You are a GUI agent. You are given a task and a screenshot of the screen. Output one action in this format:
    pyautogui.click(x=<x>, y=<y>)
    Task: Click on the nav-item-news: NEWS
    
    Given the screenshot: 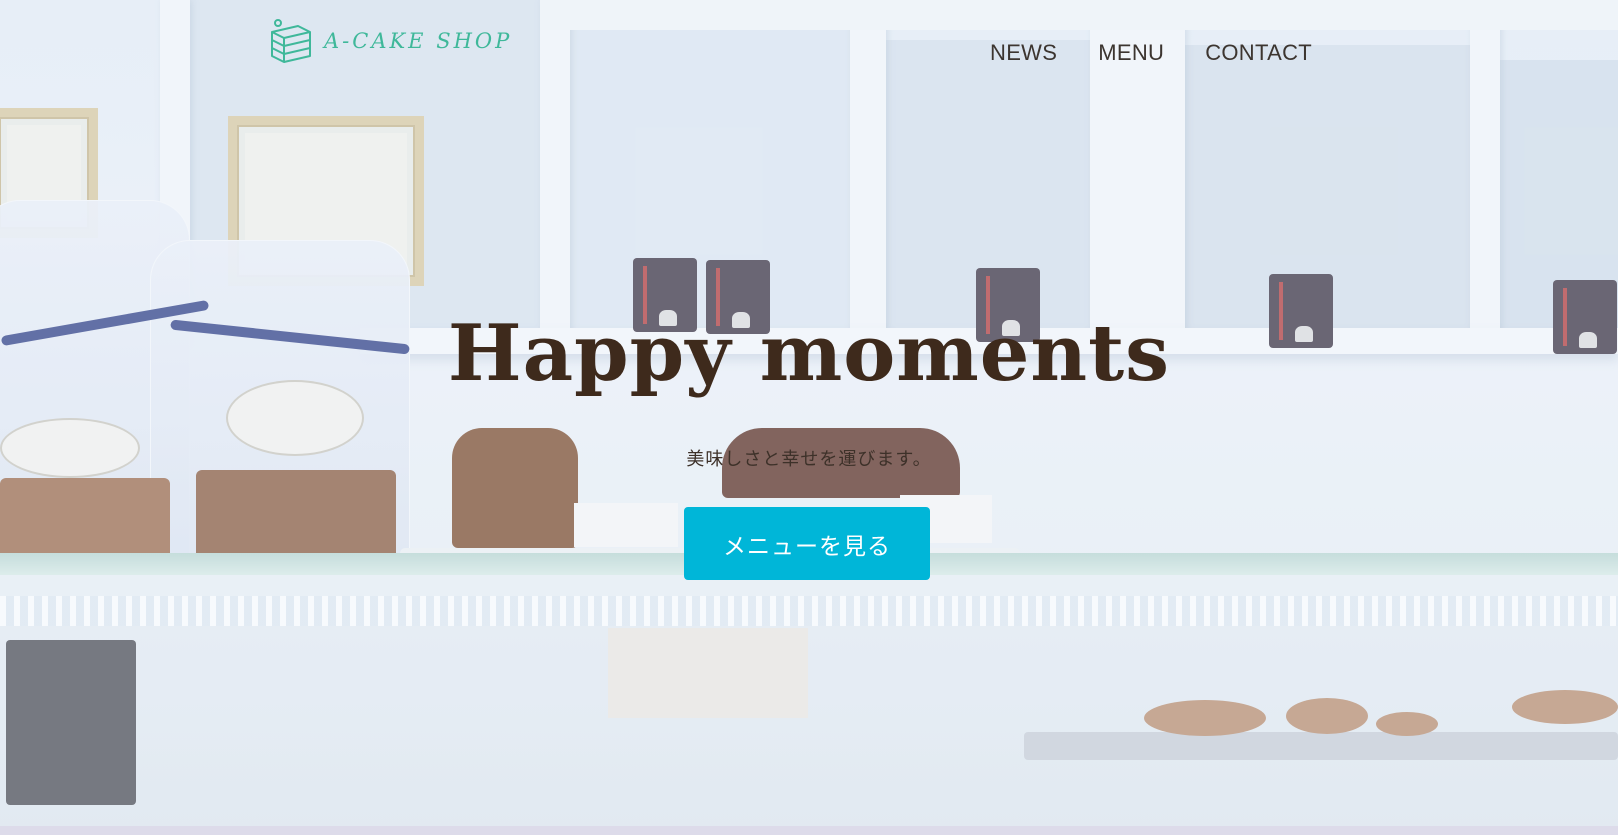 What is the action you would take?
    pyautogui.click(x=1023, y=53)
    